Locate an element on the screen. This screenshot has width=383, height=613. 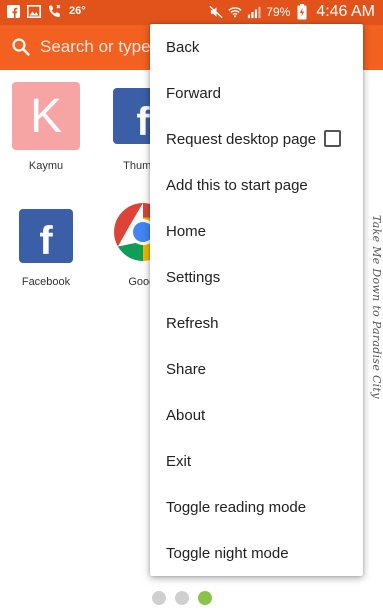
thumbs-logo-letter: f is located at coordinates (143, 121).